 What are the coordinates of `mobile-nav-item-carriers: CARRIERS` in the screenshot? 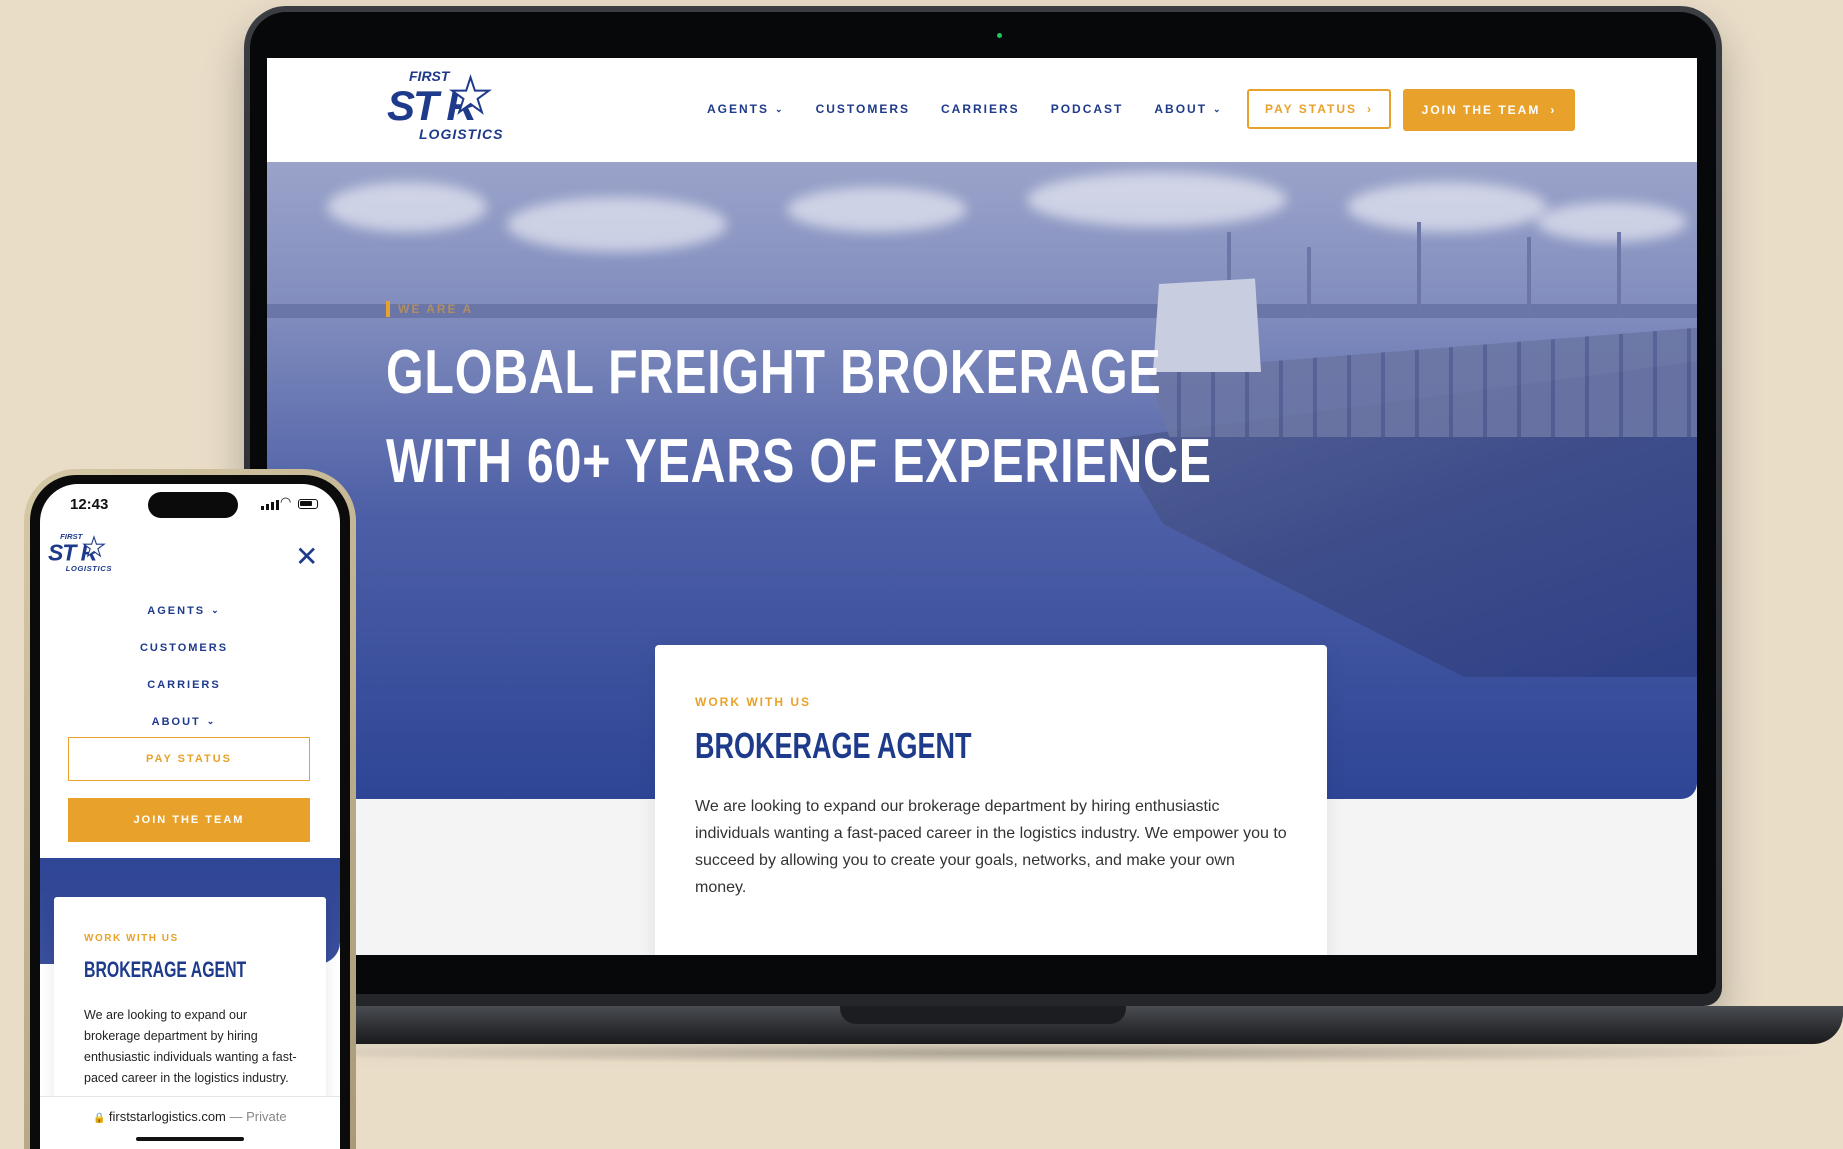 It's located at (184, 684).